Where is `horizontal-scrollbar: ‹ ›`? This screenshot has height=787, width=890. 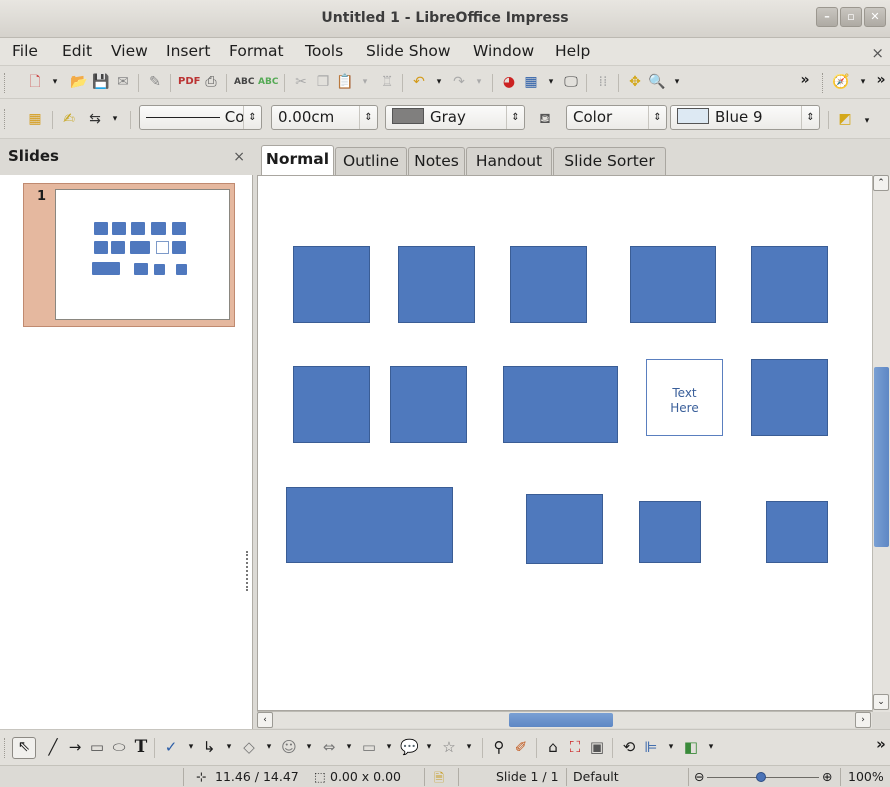
horizontal-scrollbar: ‹ › is located at coordinates (564, 719).